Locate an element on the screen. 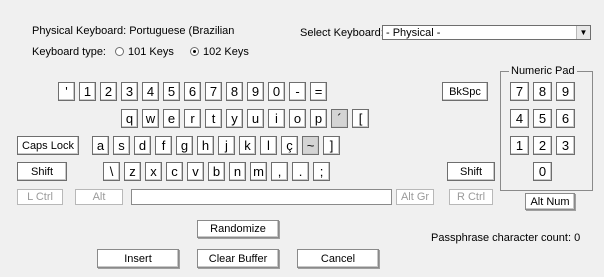 The image size is (604, 277). key: 8 is located at coordinates (234, 91).